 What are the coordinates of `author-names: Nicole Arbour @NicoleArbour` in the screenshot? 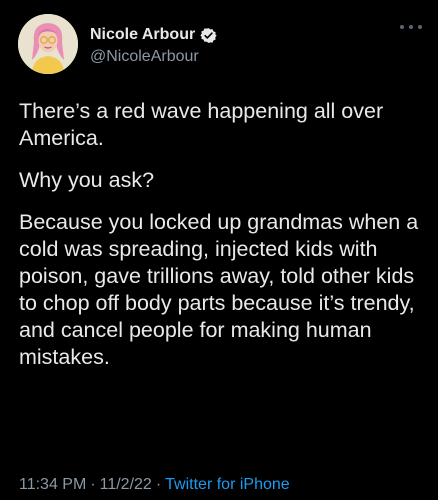 It's located at (153, 45).